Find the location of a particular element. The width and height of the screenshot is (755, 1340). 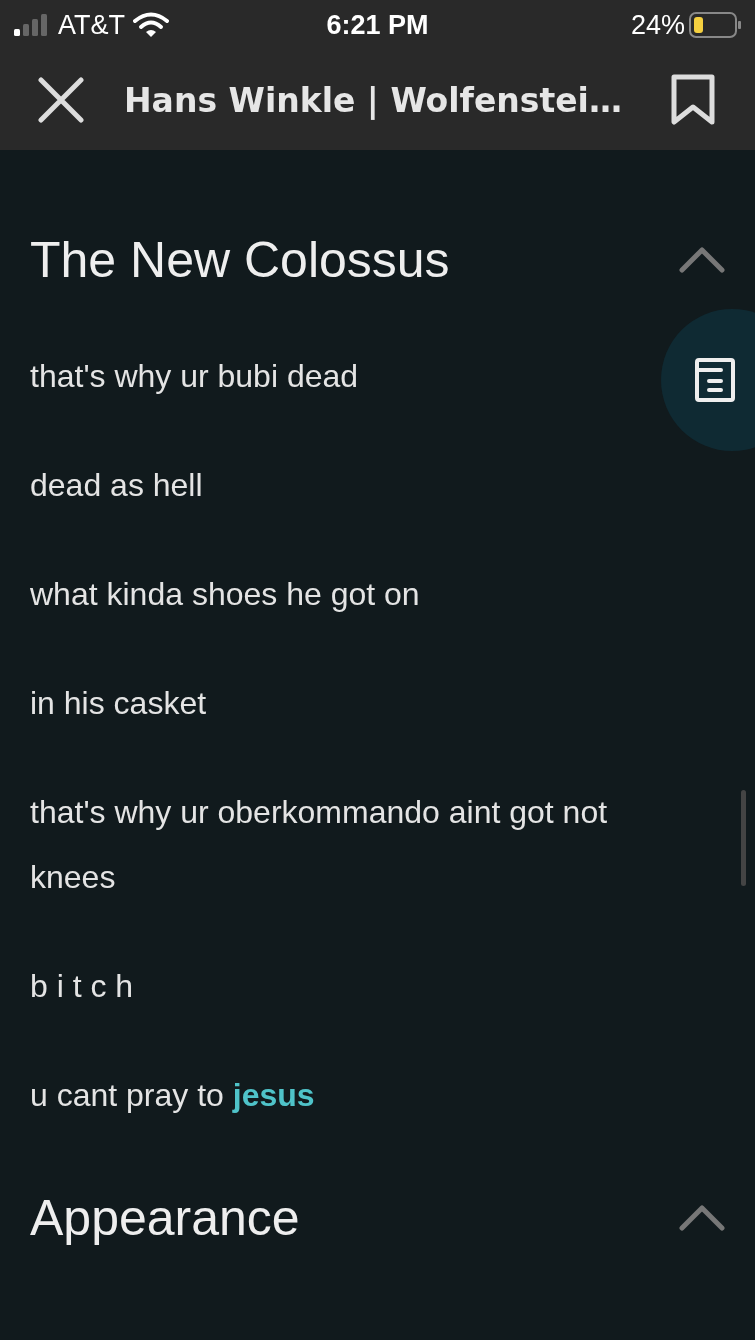

clock-time: 6:21 PM is located at coordinates (377, 25).